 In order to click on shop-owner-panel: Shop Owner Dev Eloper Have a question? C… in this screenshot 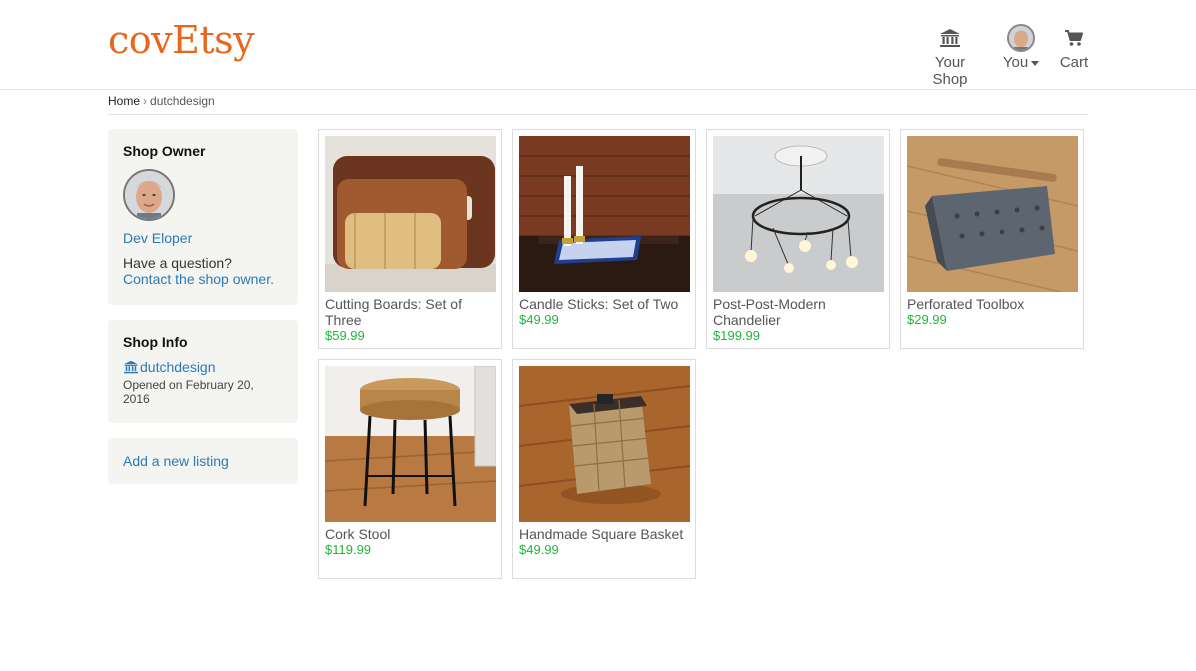, I will do `click(203, 217)`.